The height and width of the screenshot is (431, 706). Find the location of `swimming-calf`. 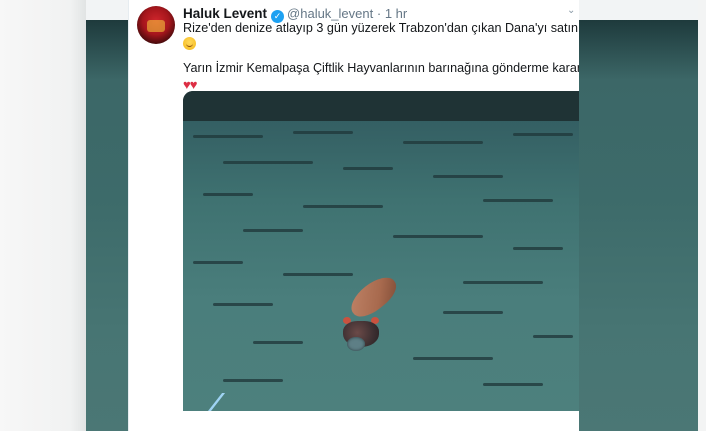

swimming-calf is located at coordinates (379, 312).